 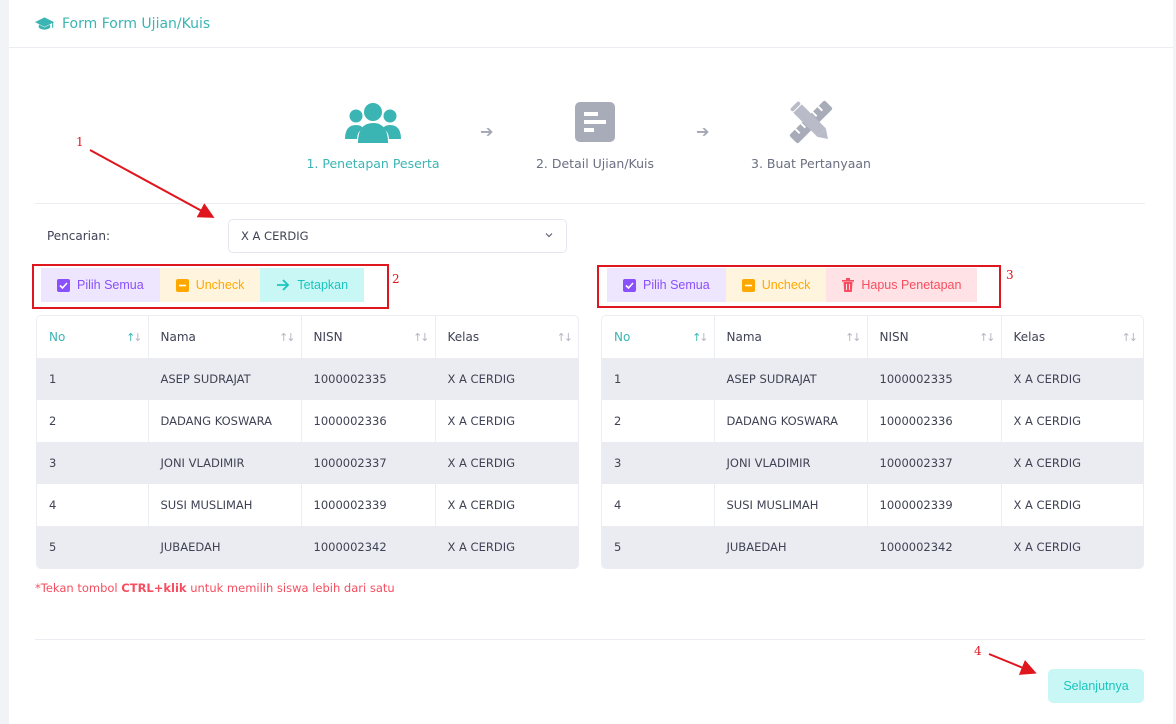 What do you see at coordinates (591, 24) in the screenshot?
I see `card-header: Form Form Ujian/Kuis` at bounding box center [591, 24].